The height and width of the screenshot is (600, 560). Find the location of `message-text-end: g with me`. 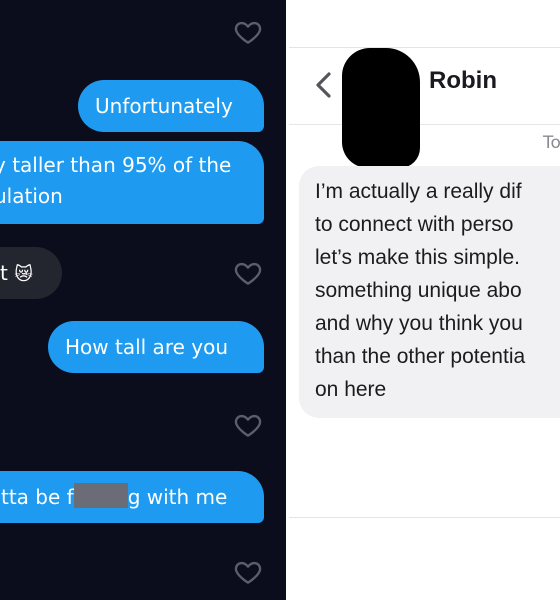

message-text-end: g with me is located at coordinates (177, 497).